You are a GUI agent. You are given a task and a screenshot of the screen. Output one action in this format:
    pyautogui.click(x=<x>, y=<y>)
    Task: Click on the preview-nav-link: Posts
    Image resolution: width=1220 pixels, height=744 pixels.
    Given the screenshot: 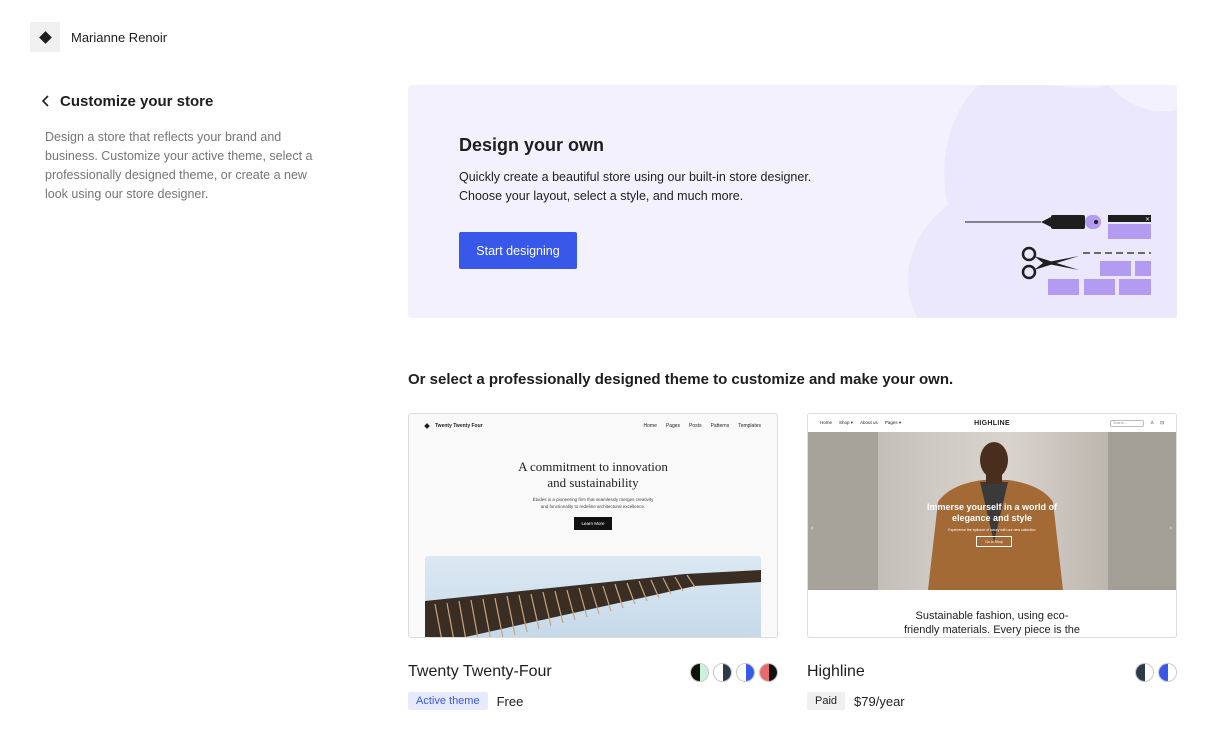 What is the action you would take?
    pyautogui.click(x=695, y=426)
    